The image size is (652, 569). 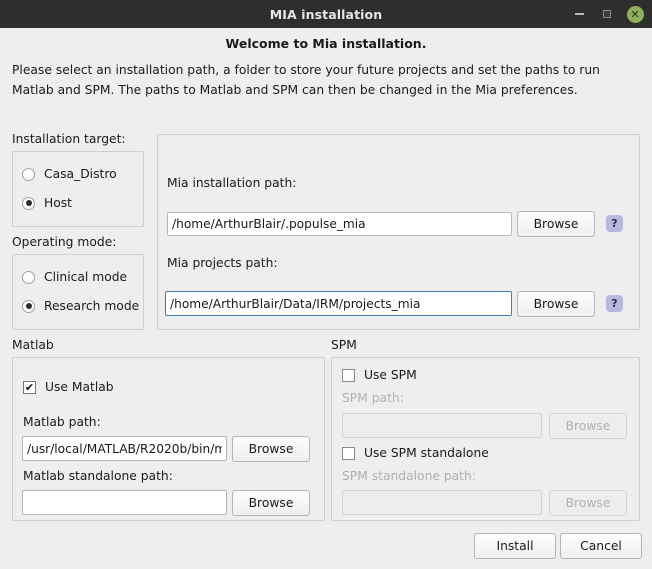 I want to click on spm-standalone-path-label: SPM standalone path:, so click(x=409, y=476).